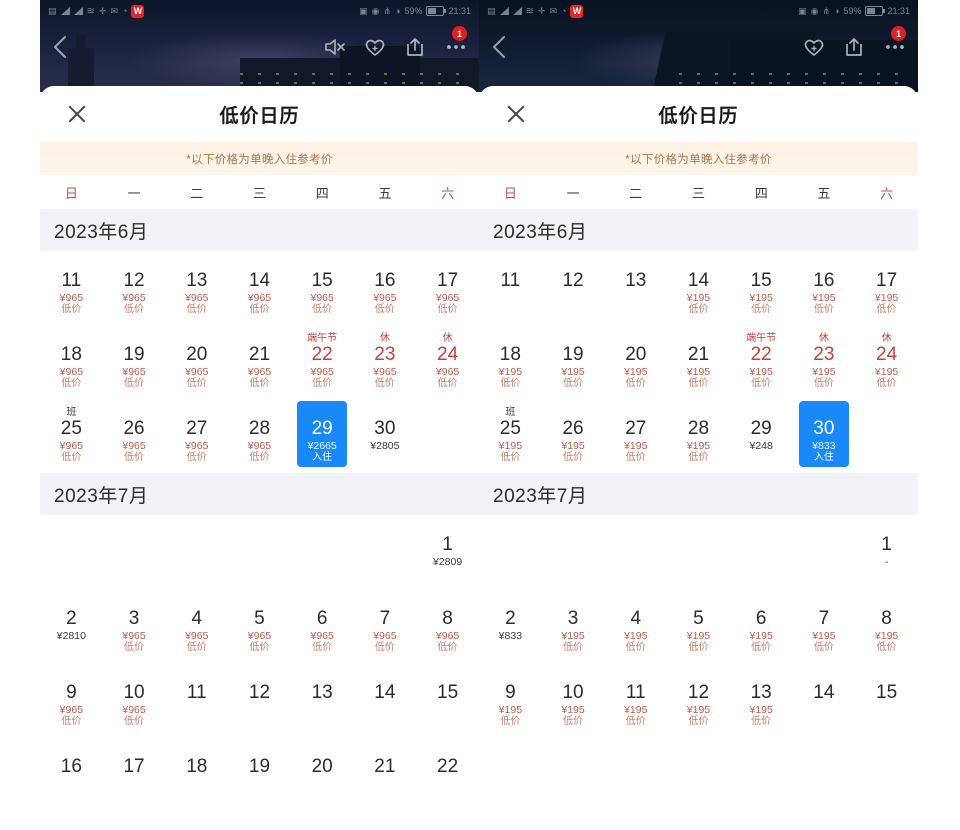 The image size is (960, 830). I want to click on calendar-day-cell: 10 ¥965 低价, so click(134, 700).